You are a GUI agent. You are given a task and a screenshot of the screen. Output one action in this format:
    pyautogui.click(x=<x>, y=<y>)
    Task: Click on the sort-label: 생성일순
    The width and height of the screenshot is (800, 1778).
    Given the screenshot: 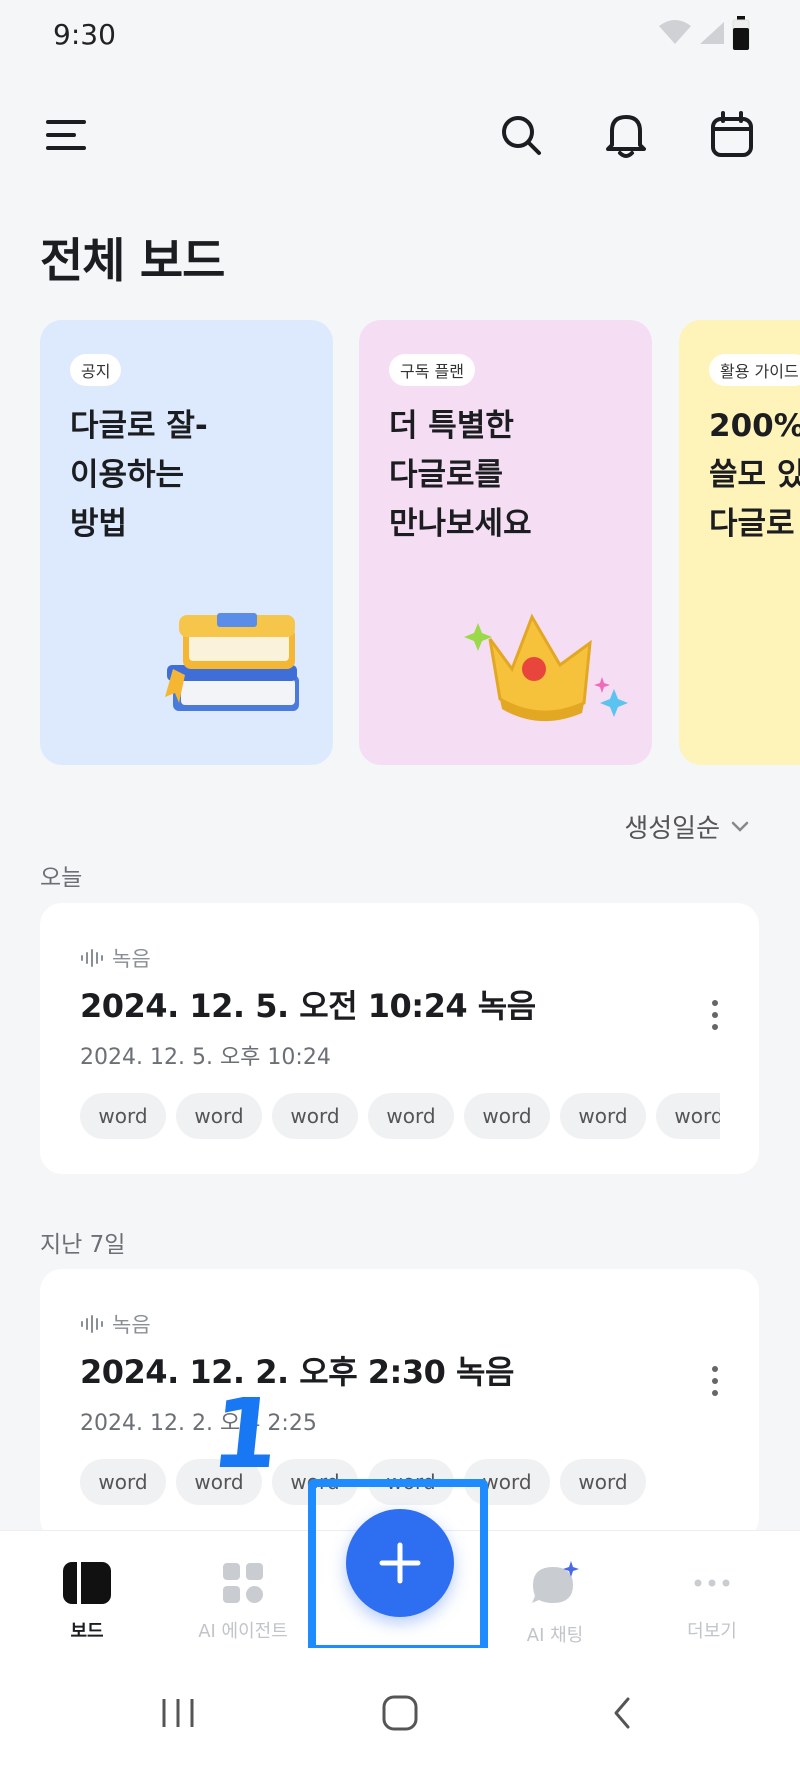 What is the action you would take?
    pyautogui.click(x=672, y=829)
    